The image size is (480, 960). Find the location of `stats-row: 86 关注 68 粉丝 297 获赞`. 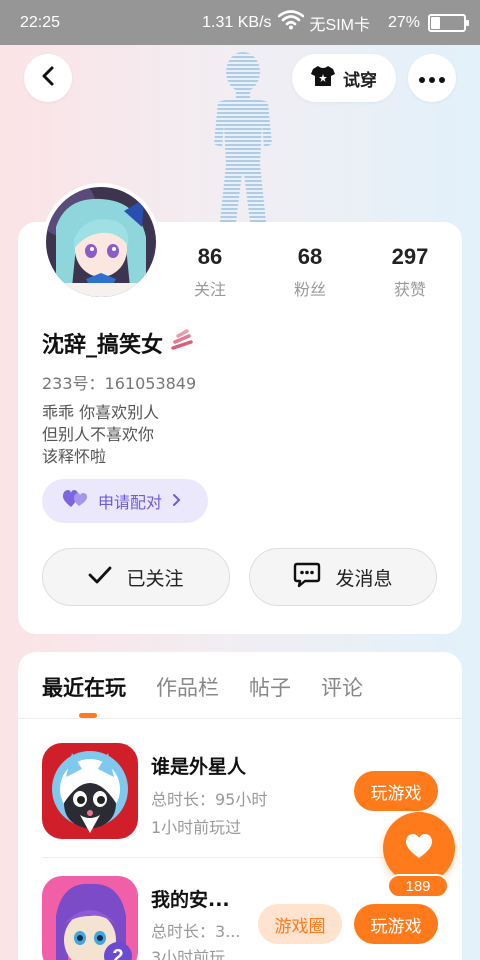

stats-row: 86 关注 68 粉丝 297 获赞 is located at coordinates (311, 272).